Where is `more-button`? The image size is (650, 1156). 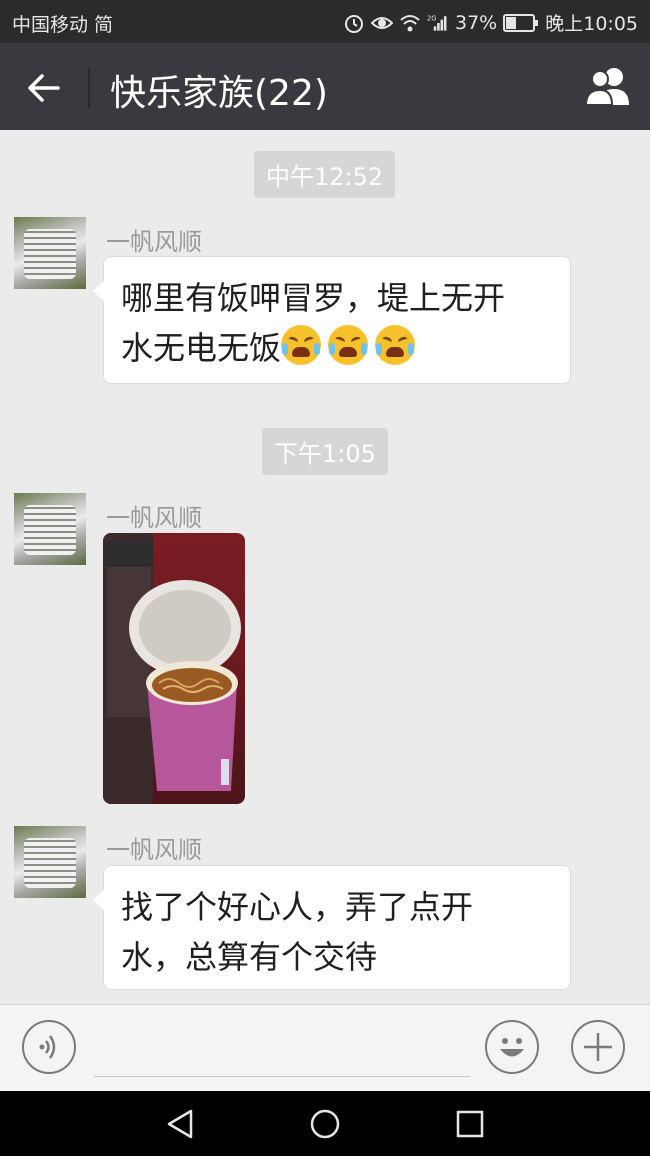
more-button is located at coordinates (598, 1047).